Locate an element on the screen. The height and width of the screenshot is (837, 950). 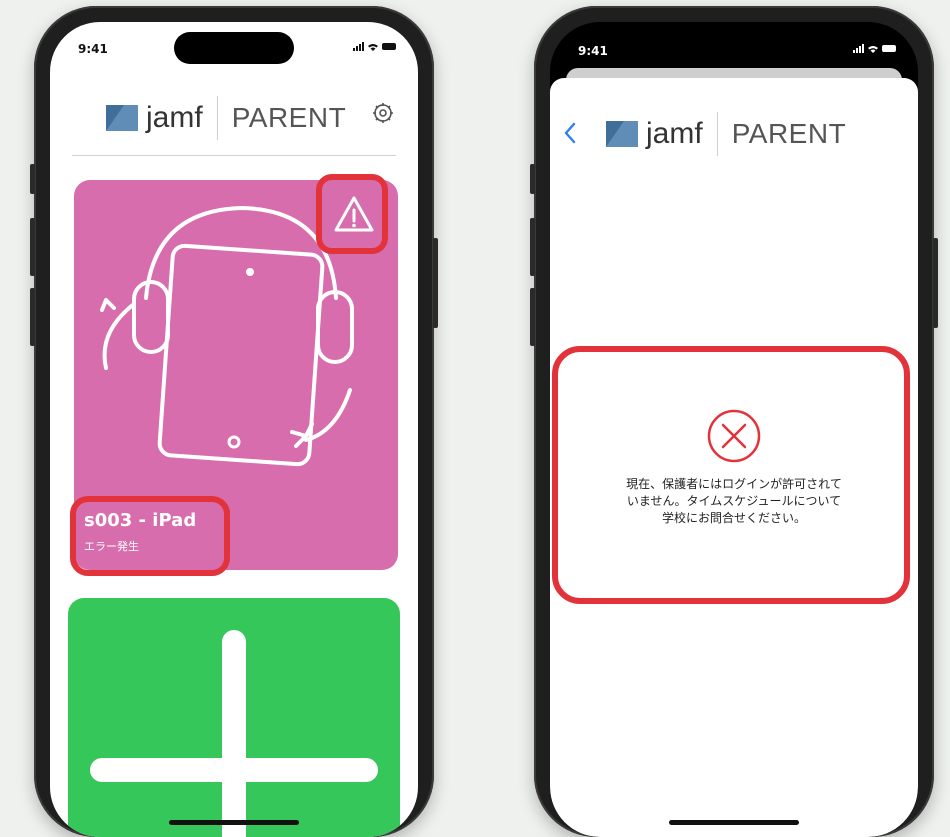
warning-highlight is located at coordinates (352, 214).